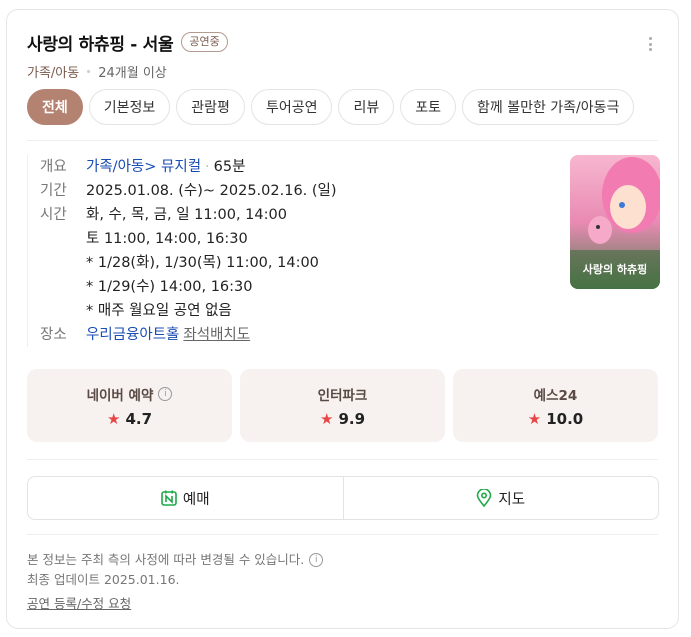 The image size is (691, 637). What do you see at coordinates (204, 42) in the screenshot?
I see `status-badge: 공연중` at bounding box center [204, 42].